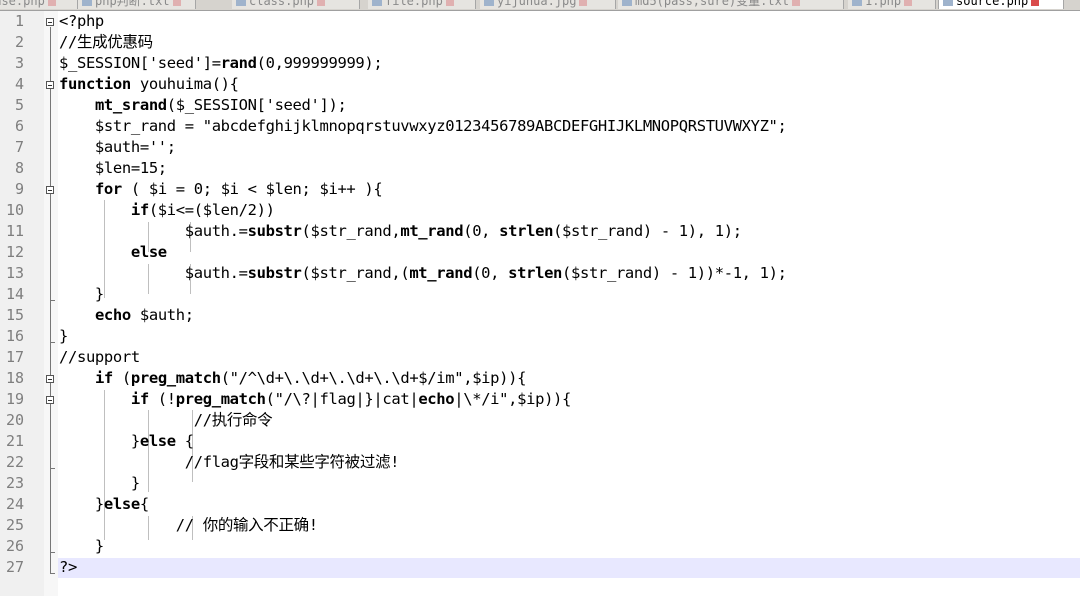 The width and height of the screenshot is (1080, 596). Describe the element at coordinates (540, 420) in the screenshot. I see `code-line: 20 //执行命令` at that location.